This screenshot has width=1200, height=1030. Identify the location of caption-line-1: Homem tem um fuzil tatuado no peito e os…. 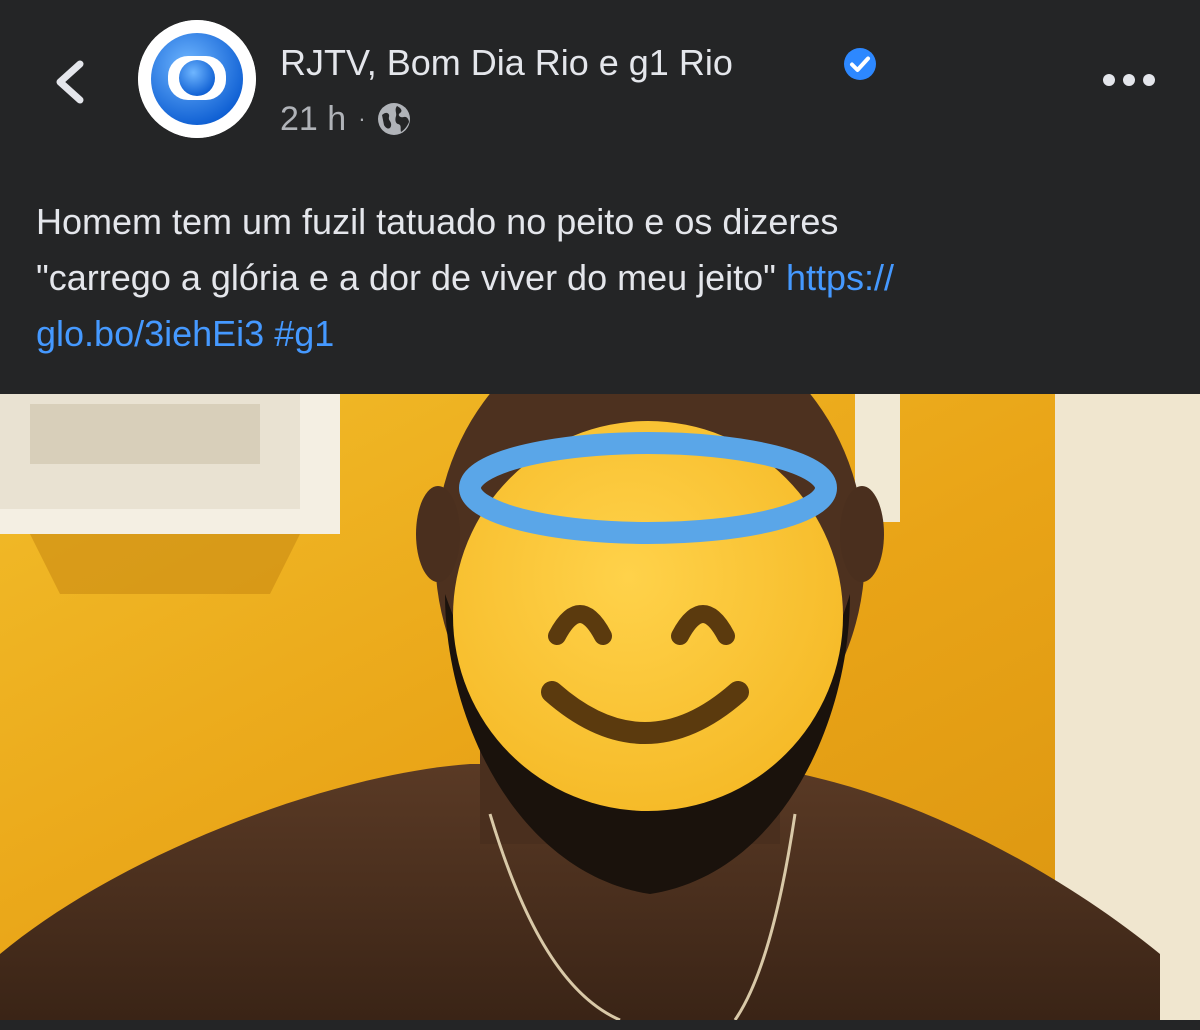
(437, 221).